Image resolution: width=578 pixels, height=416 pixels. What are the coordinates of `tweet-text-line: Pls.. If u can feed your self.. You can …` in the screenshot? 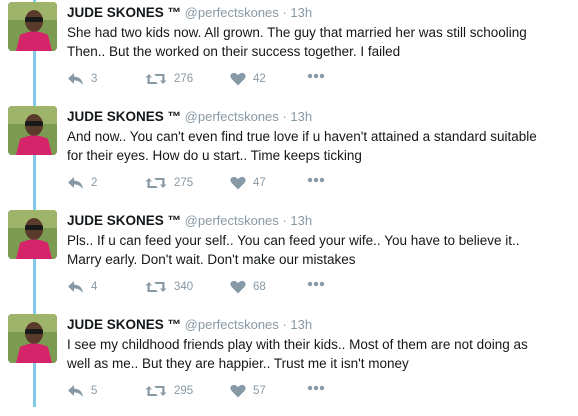 It's located at (293, 240).